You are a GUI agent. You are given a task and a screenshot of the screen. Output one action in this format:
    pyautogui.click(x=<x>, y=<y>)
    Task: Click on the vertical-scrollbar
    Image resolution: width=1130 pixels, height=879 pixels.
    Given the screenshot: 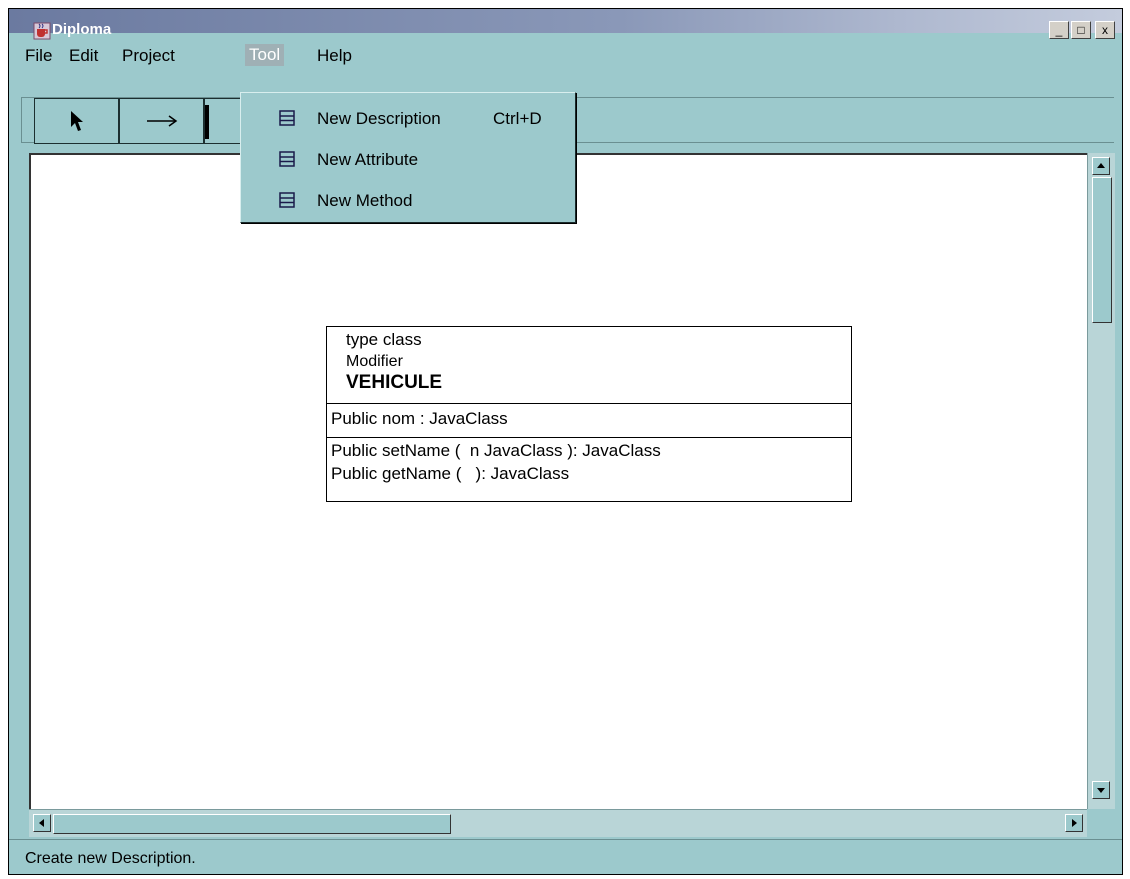 What is the action you would take?
    pyautogui.click(x=1101, y=481)
    